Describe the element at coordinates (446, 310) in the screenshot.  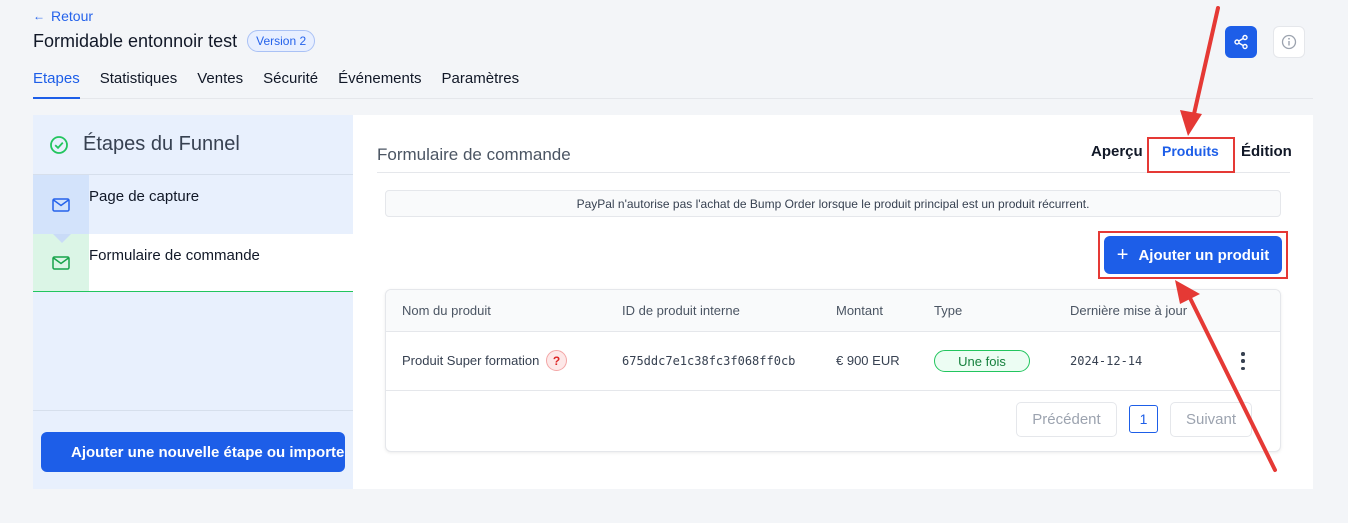
I see `col-header-name: Nom du produit` at that location.